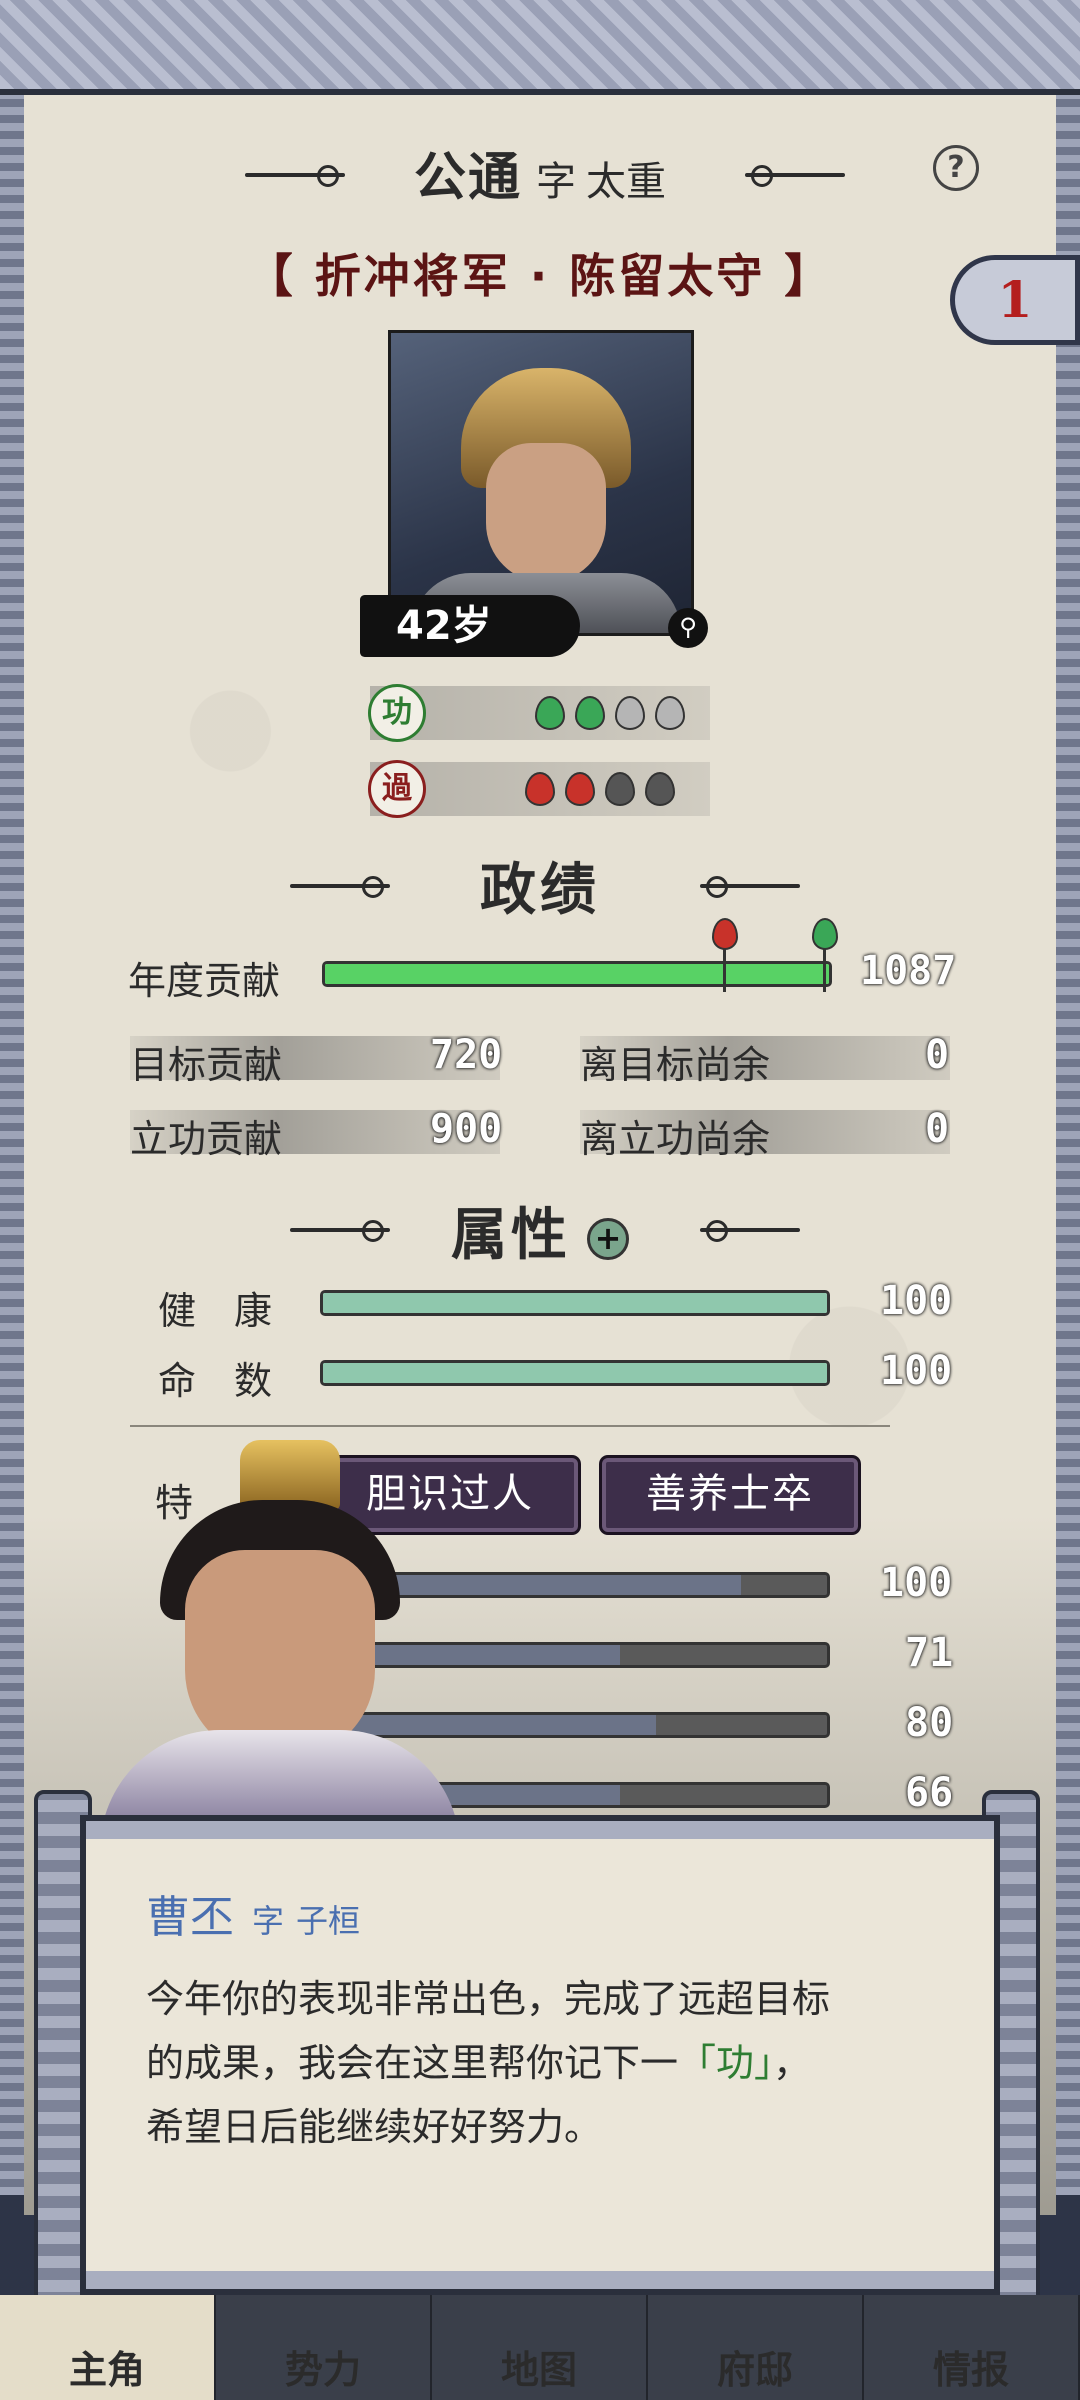 Image resolution: width=1080 pixels, height=2400 pixels. What do you see at coordinates (412, 2063) in the screenshot?
I see `dialog-line-part: 的成果，我会在这里帮你记下一` at bounding box center [412, 2063].